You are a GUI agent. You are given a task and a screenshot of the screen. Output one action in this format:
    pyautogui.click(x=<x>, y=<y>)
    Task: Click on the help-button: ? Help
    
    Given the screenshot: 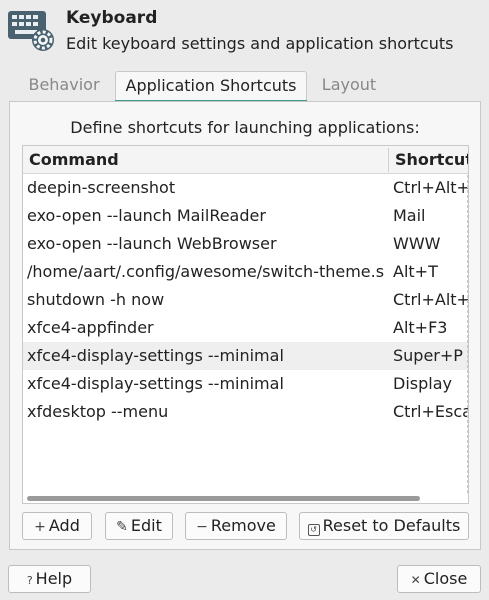 What is the action you would take?
    pyautogui.click(x=49, y=579)
    